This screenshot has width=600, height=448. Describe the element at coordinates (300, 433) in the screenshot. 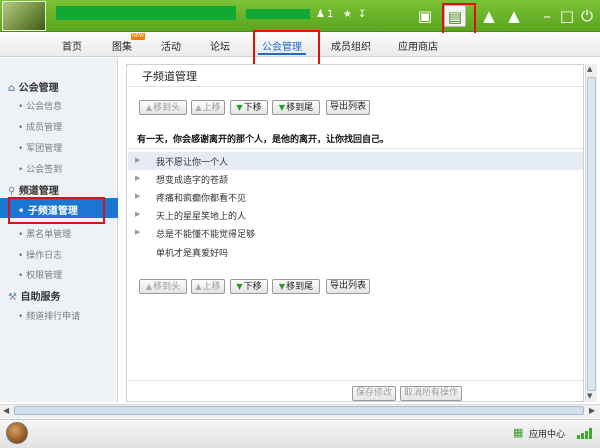

I see `bottom-bar` at that location.